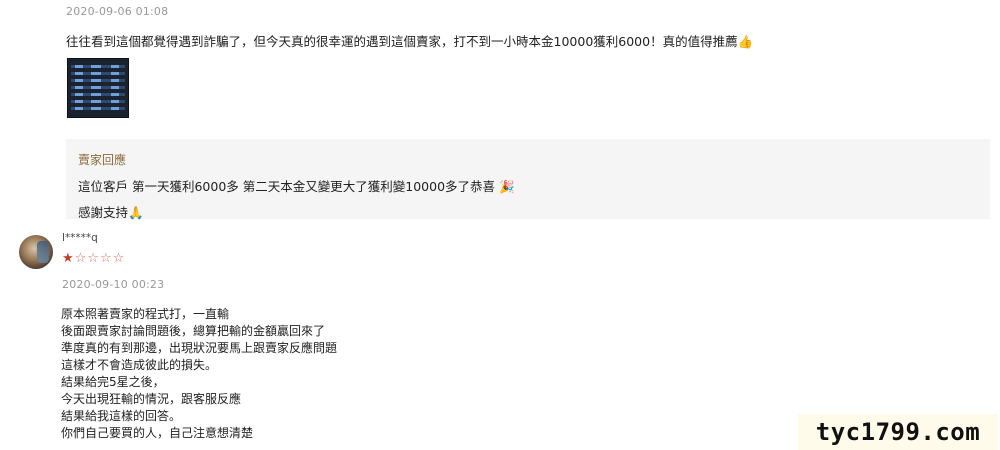  I want to click on username: l*****q, so click(80, 238).